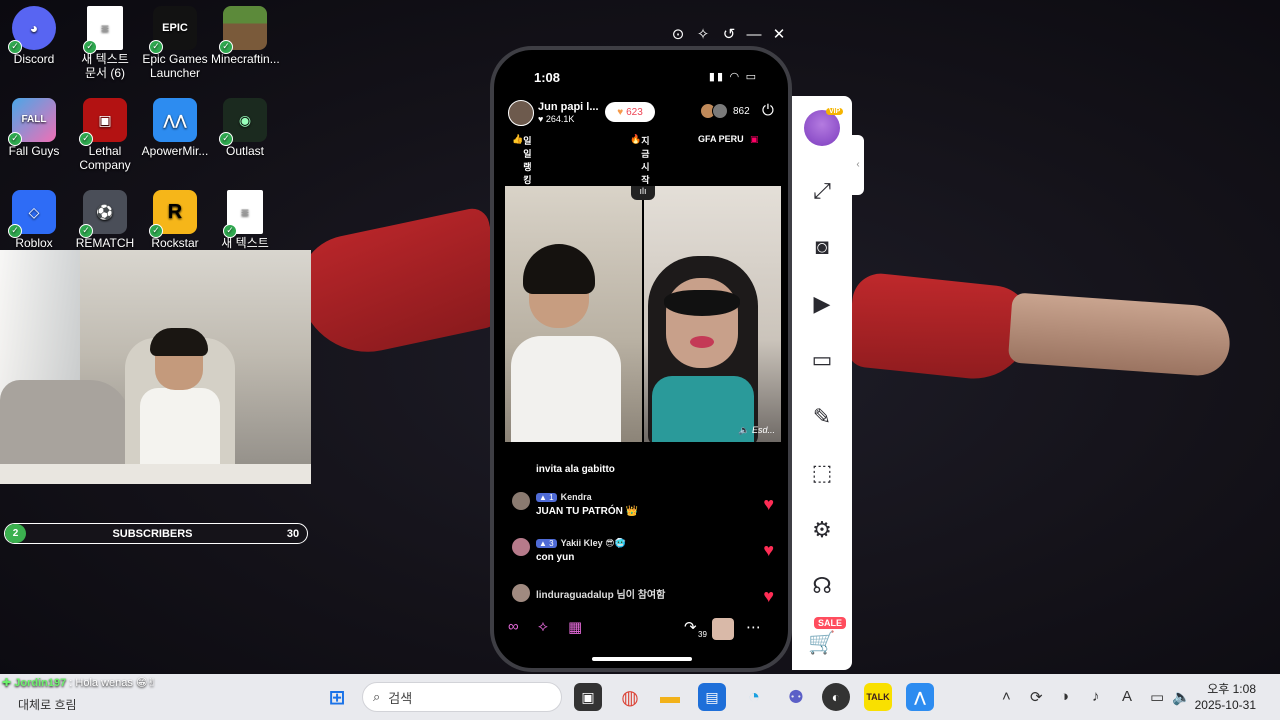 The image size is (1280, 720). What do you see at coordinates (822, 128) in the screenshot?
I see `vip-avatar` at bounding box center [822, 128].